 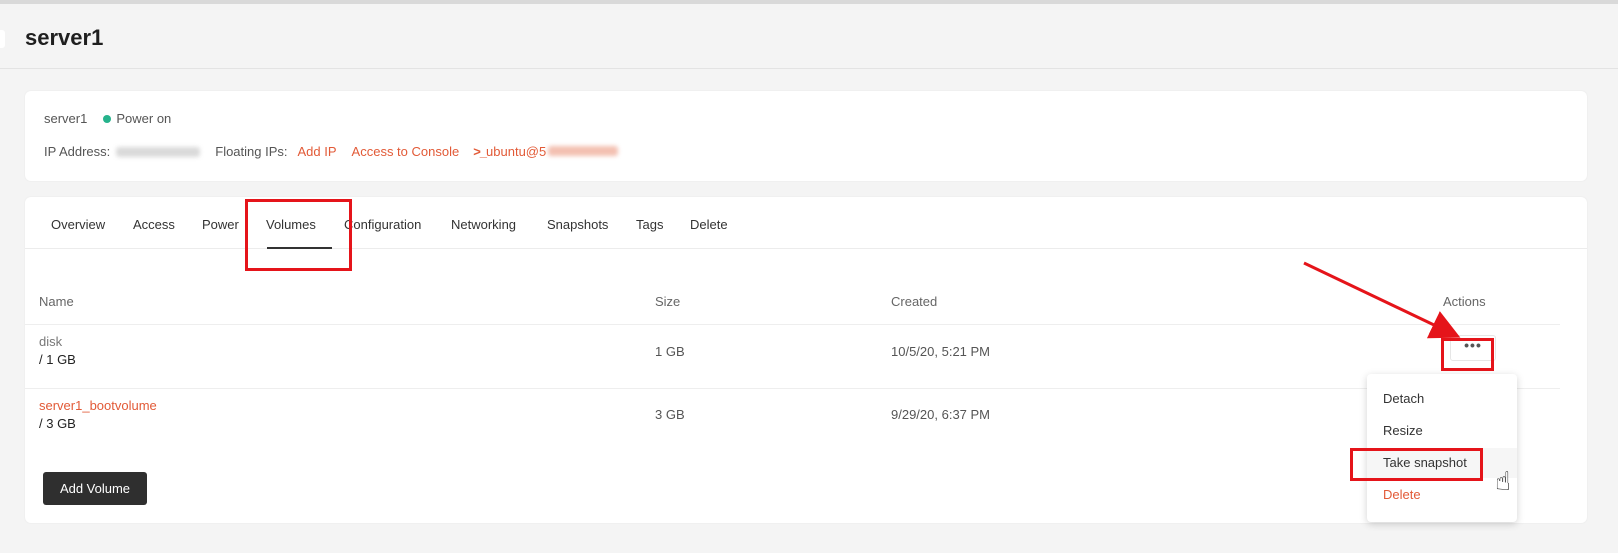 I want to click on ssh-command-link: >_ubuntu@5, so click(x=546, y=151).